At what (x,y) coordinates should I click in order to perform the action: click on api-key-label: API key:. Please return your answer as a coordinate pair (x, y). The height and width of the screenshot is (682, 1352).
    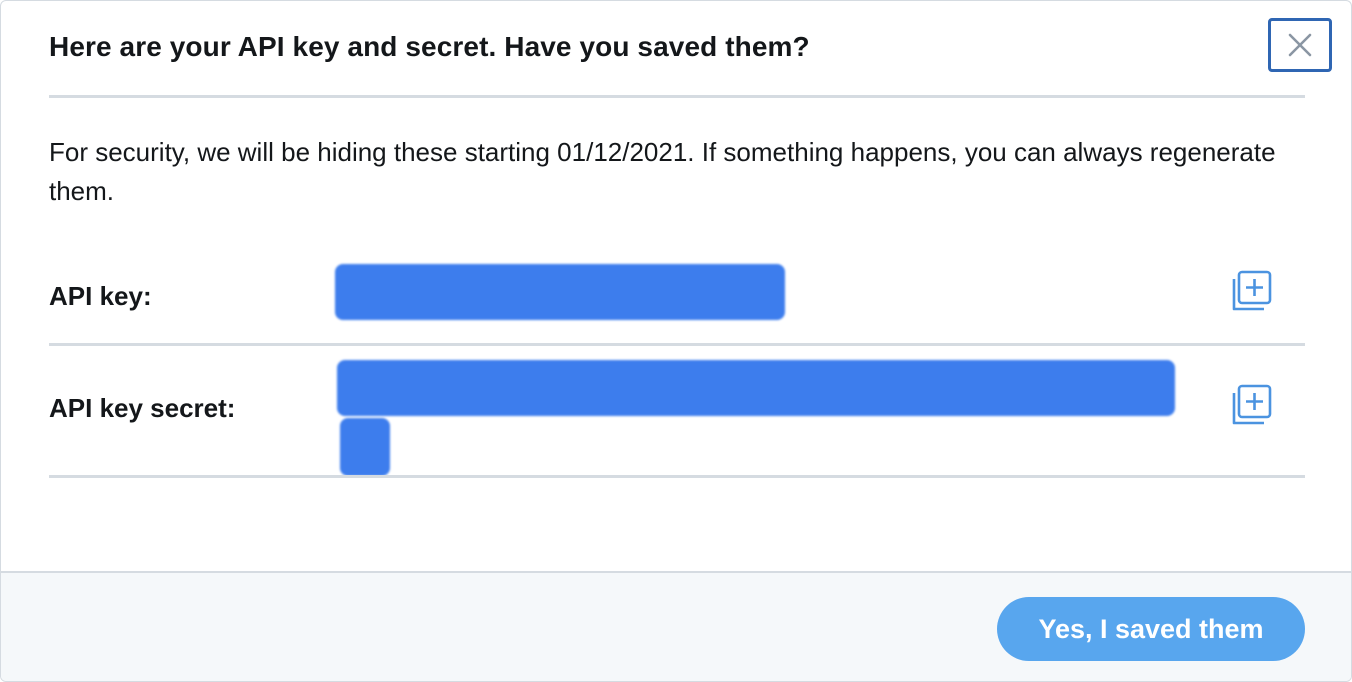
    Looking at the image, I should click on (100, 296).